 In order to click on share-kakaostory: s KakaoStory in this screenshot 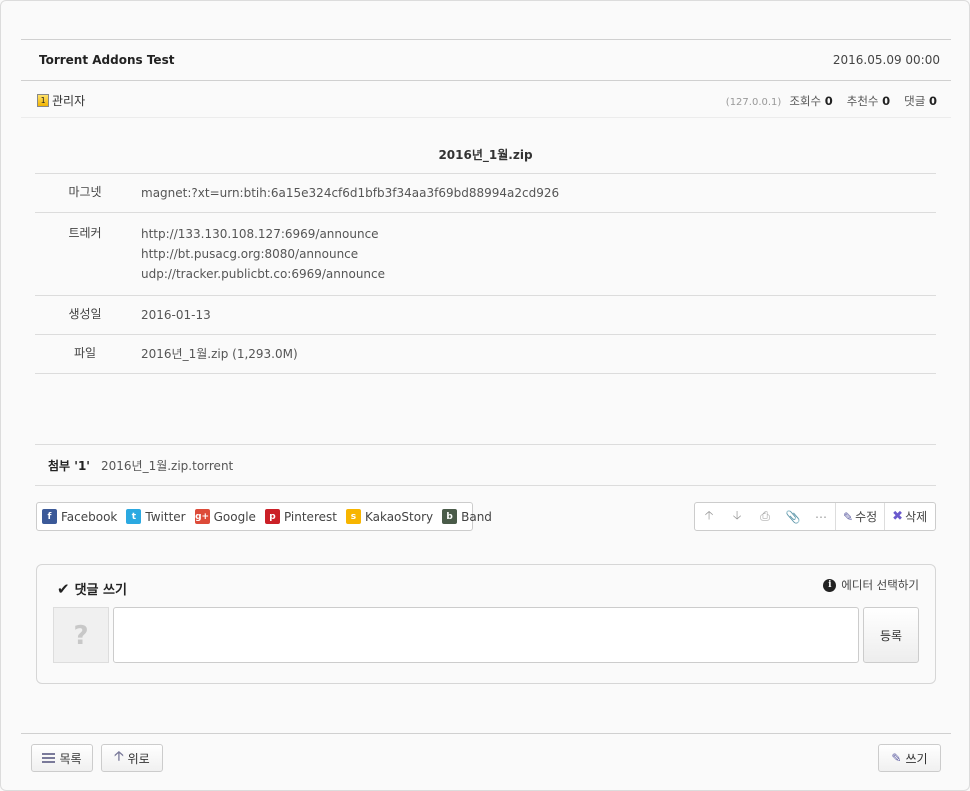, I will do `click(389, 516)`.